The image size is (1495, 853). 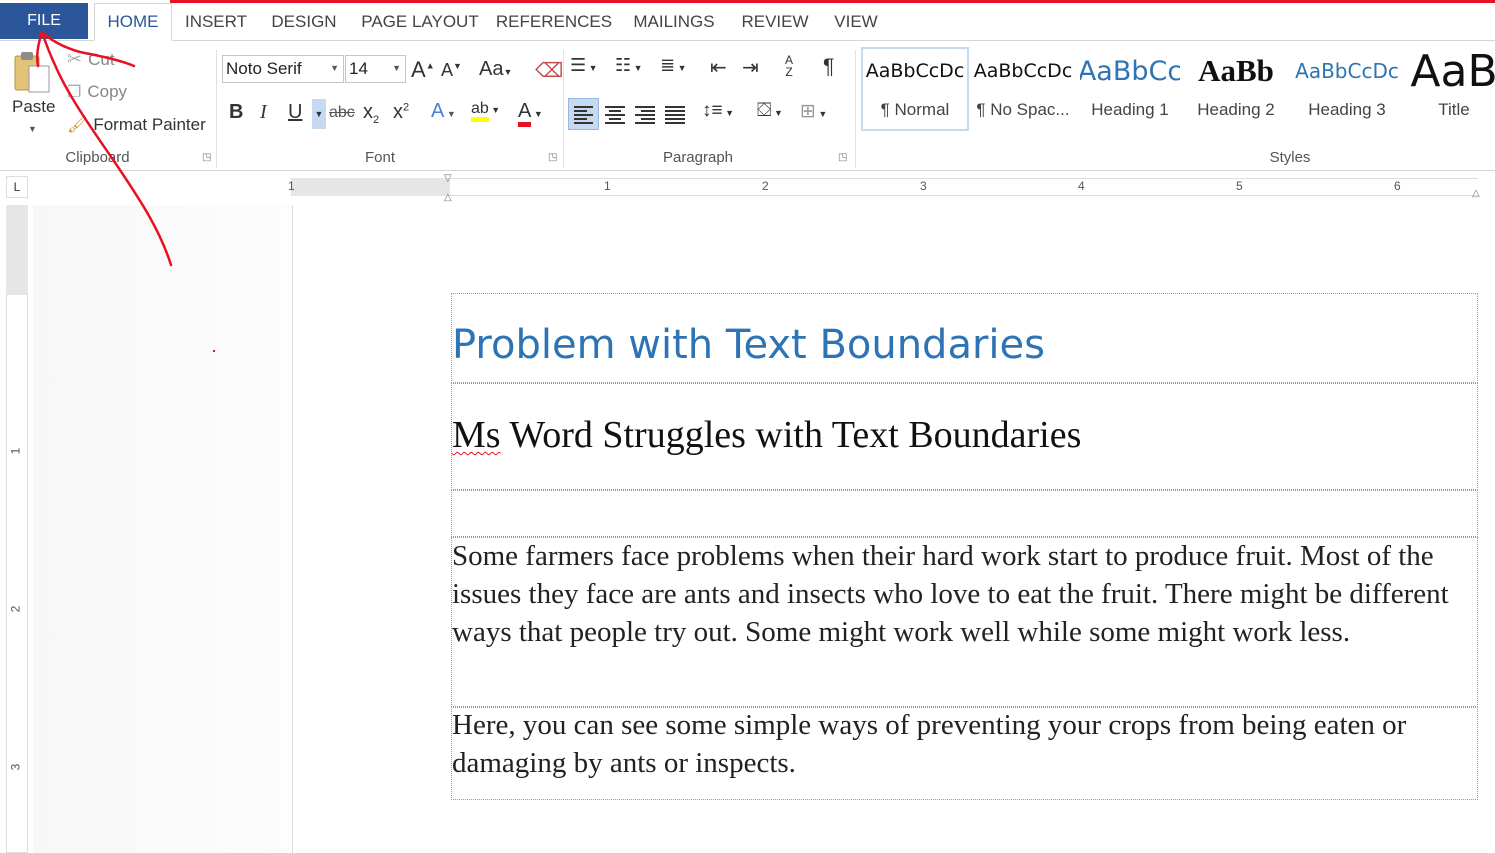 What do you see at coordinates (770, 111) in the screenshot?
I see `shading-icon: ⛋ ▼` at bounding box center [770, 111].